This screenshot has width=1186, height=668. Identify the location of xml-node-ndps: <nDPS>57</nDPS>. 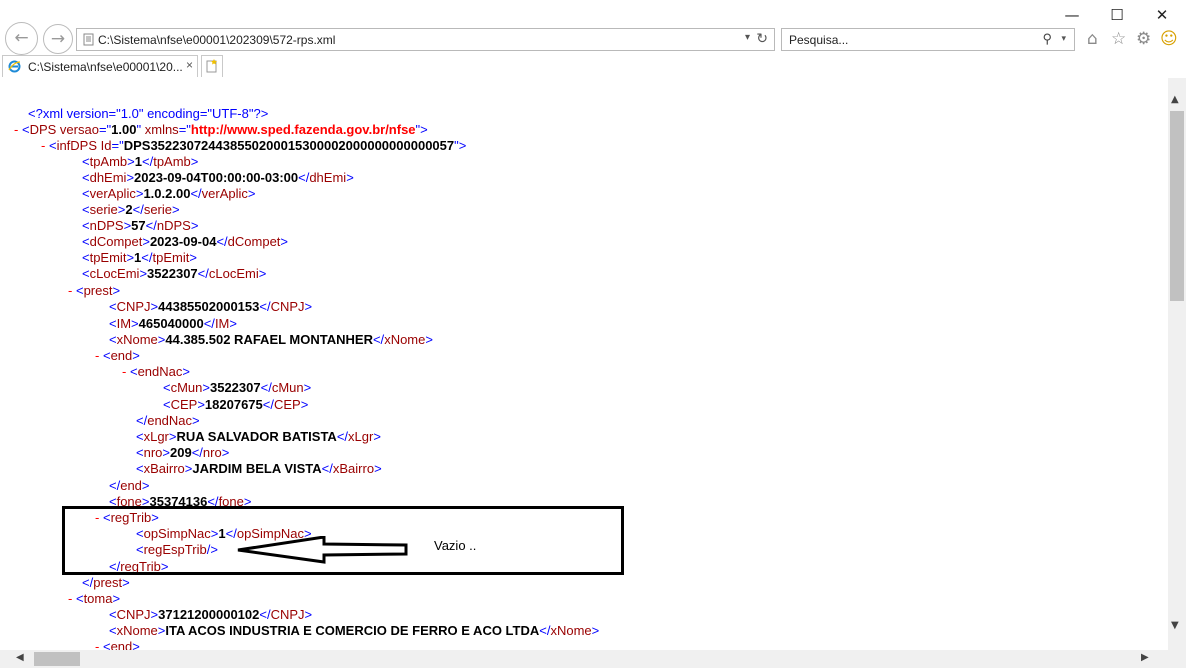
(140, 225).